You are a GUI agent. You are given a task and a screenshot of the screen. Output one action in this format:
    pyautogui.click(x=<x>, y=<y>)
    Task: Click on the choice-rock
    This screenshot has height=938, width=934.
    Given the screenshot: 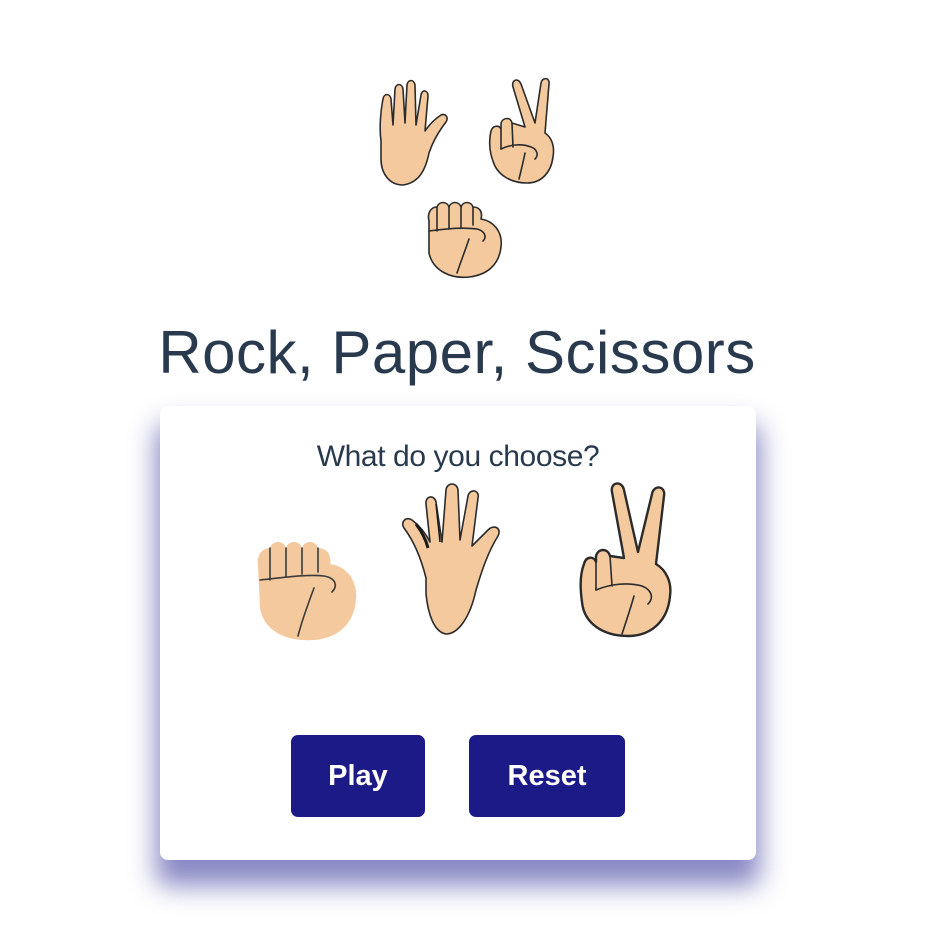 What is the action you would take?
    pyautogui.click(x=307, y=591)
    